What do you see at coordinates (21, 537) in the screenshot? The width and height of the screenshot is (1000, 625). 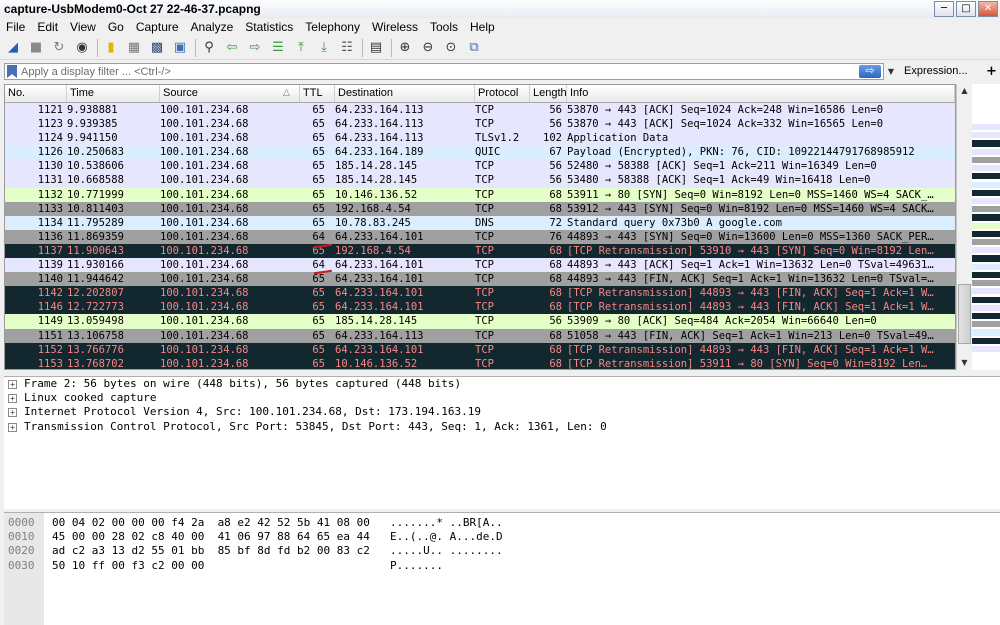 I see `hex-offset: 0010` at bounding box center [21, 537].